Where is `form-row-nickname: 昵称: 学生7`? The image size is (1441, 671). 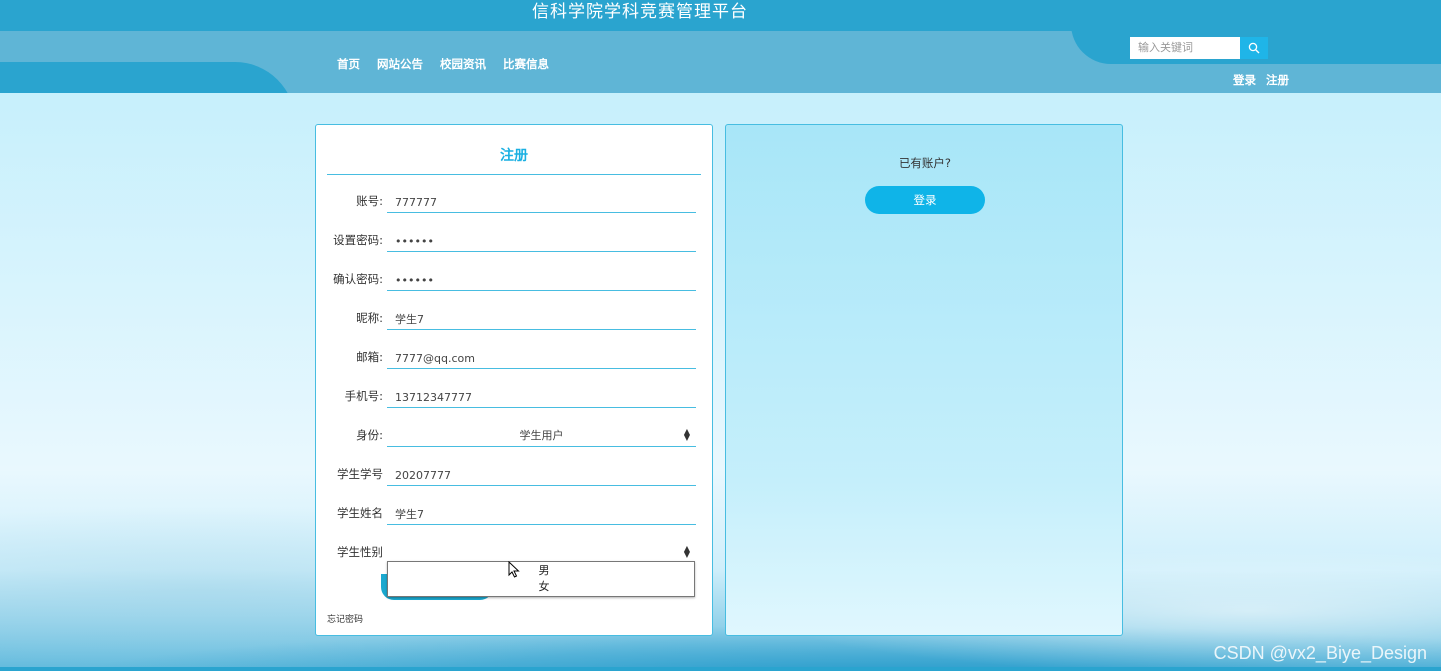
form-row-nickname: 昵称: 学生7 is located at coordinates (515, 323).